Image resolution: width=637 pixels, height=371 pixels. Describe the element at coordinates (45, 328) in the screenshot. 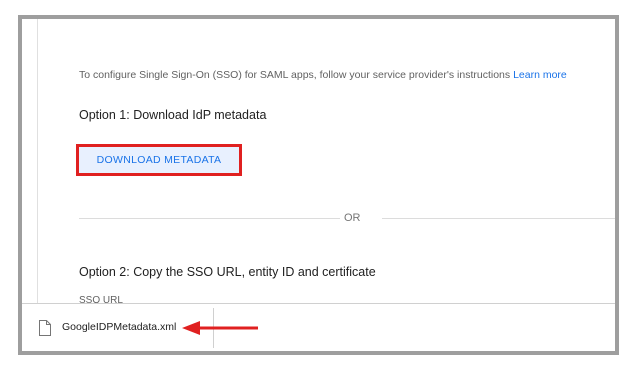

I see `file-icon` at that location.